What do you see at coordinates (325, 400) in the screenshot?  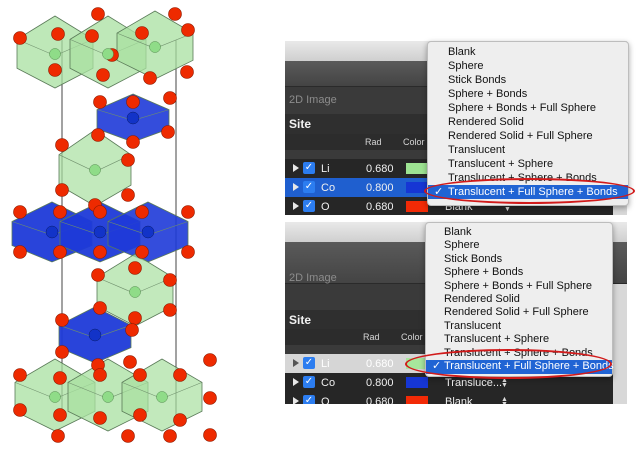 I see `element-label: O` at bounding box center [325, 400].